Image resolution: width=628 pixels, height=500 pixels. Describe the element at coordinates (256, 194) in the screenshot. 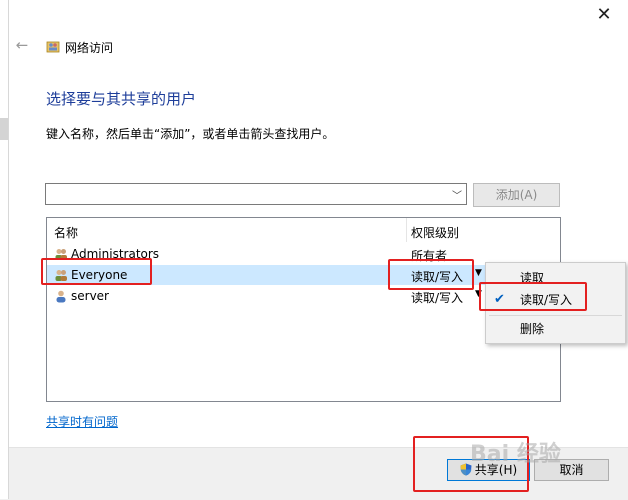

I see `user-name-combobox: ﹀` at that location.